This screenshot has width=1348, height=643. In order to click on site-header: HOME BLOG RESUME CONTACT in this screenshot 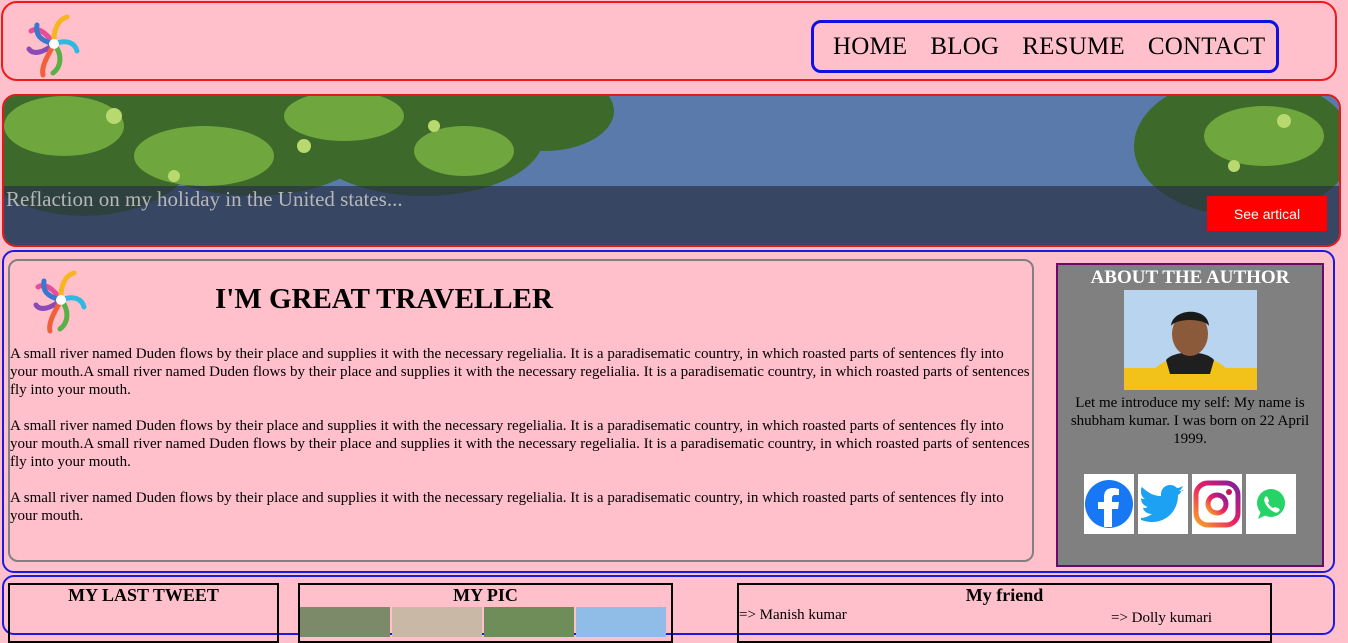, I will do `click(669, 41)`.